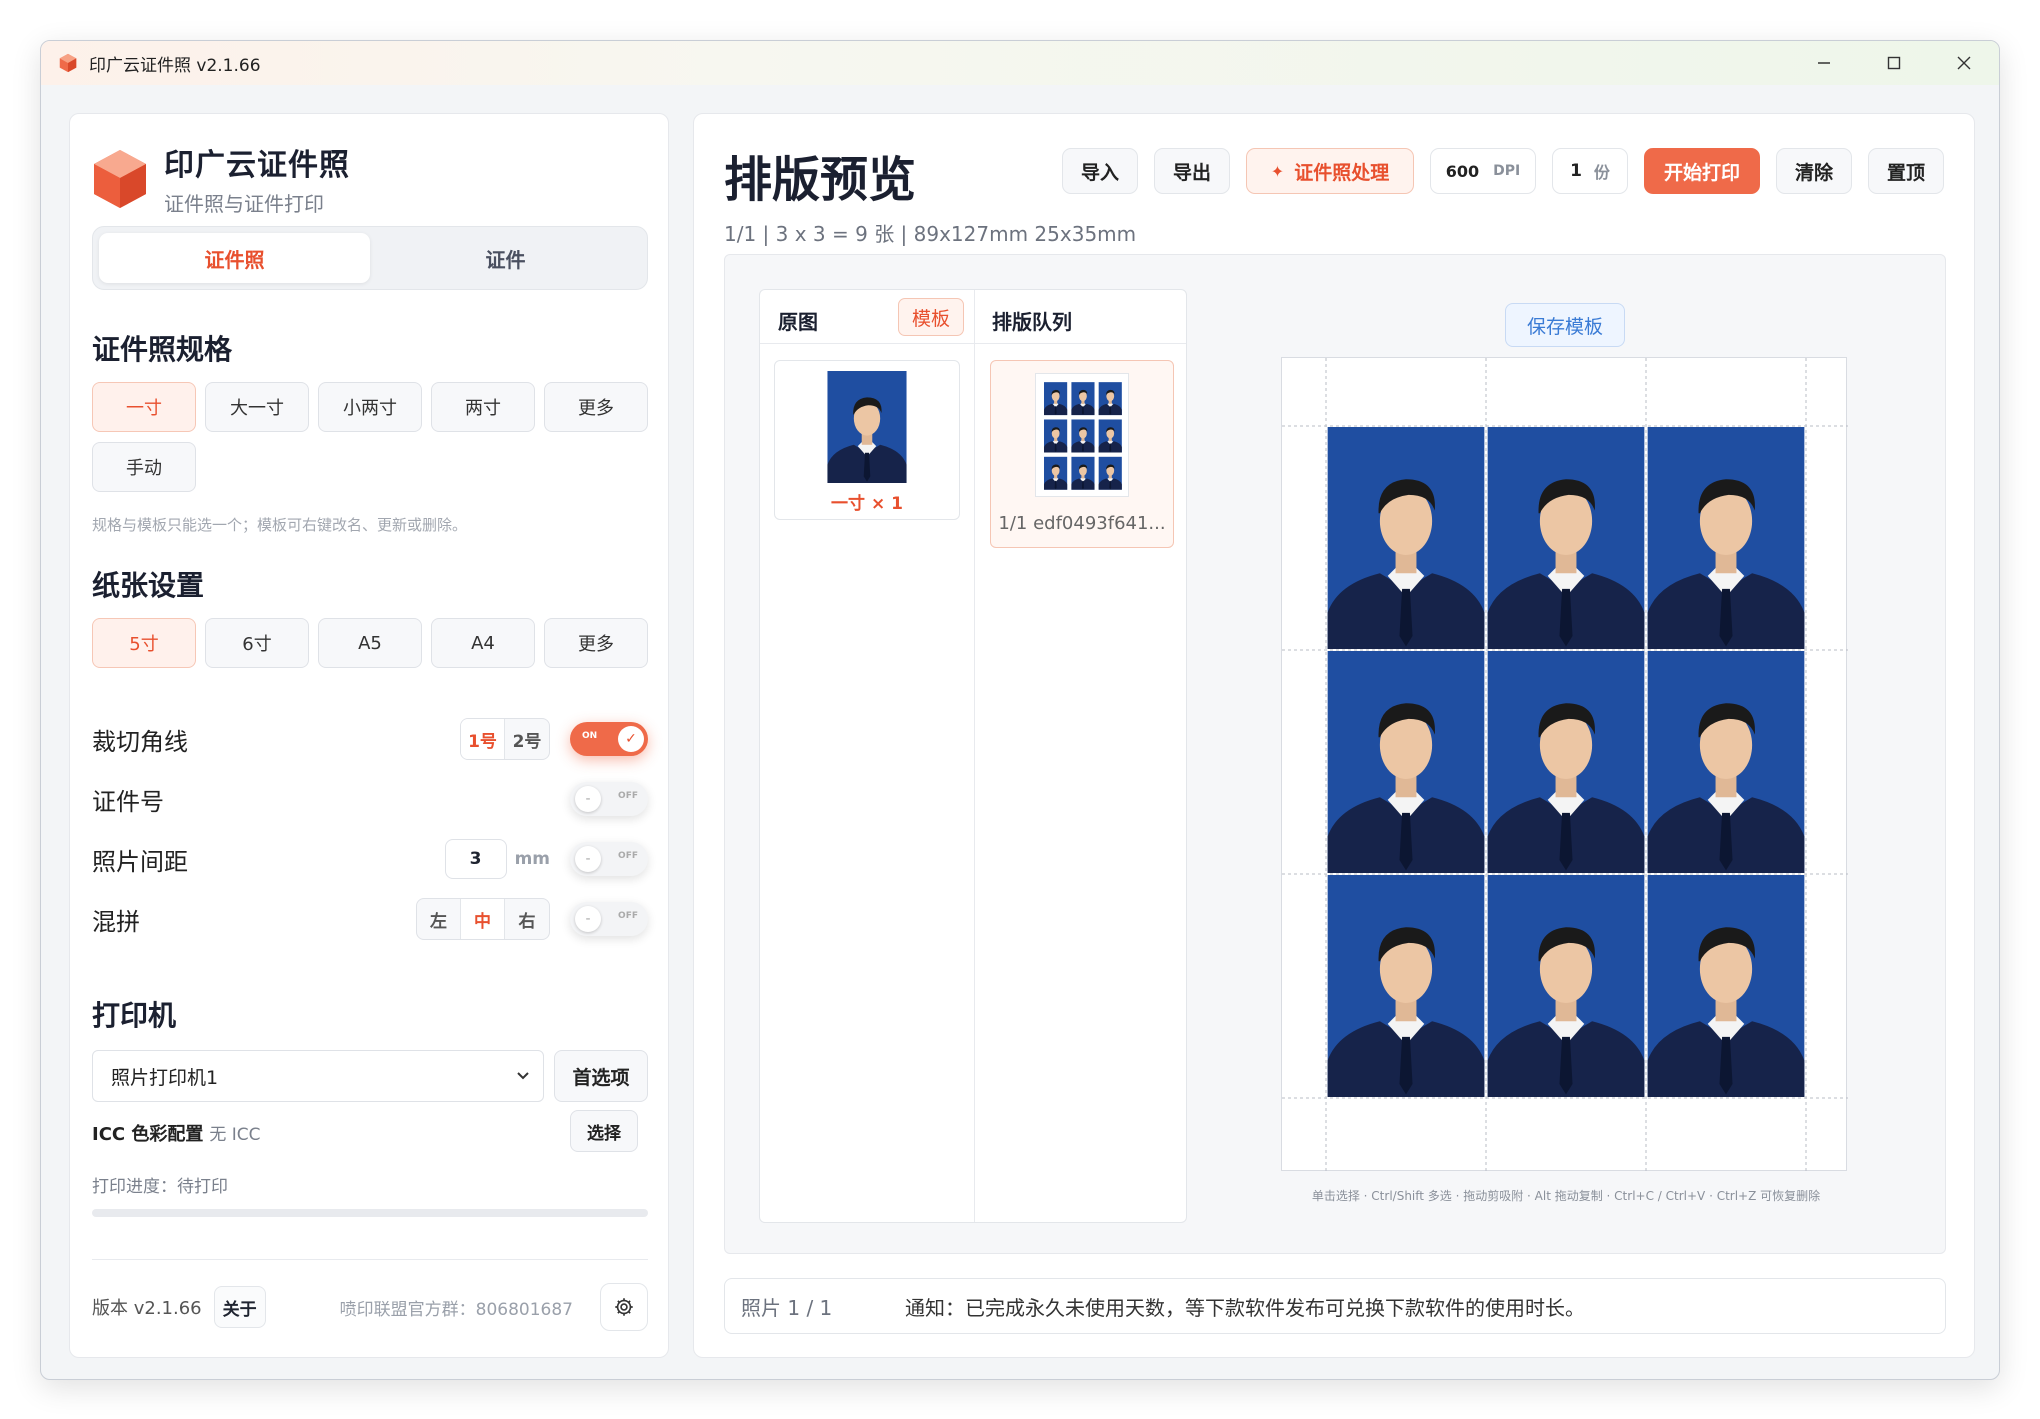 The image size is (2040, 1419). I want to click on paper-option: A4, so click(483, 643).